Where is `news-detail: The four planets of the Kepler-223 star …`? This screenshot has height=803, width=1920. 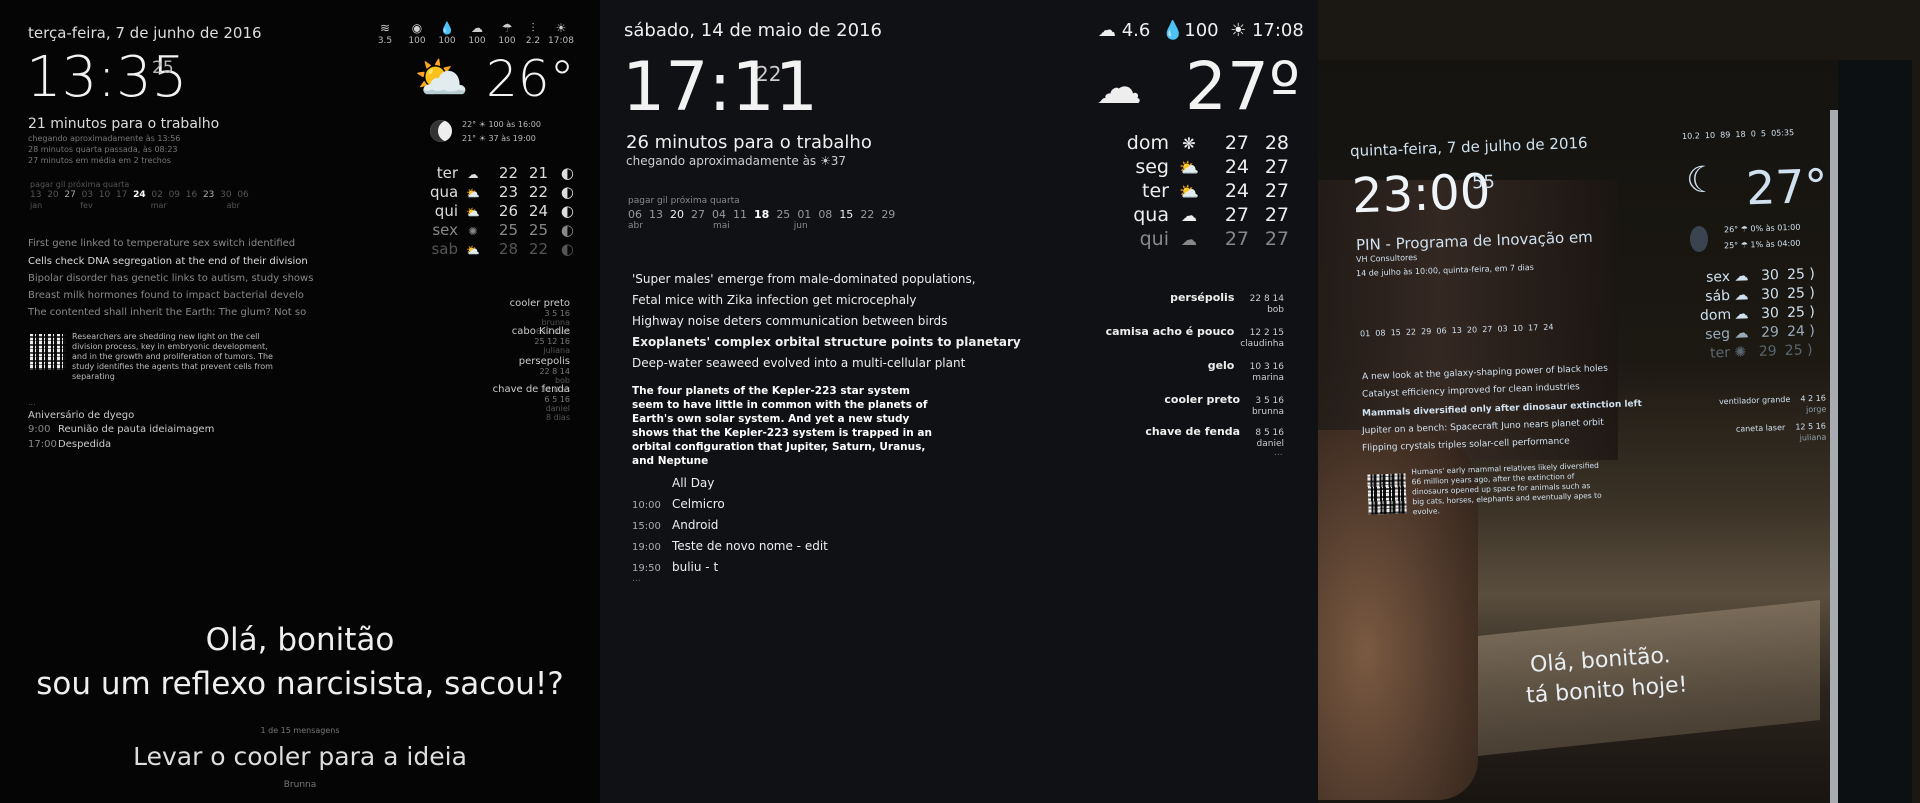
news-detail: The four planets of the Kepler-223 star … is located at coordinates (782, 426).